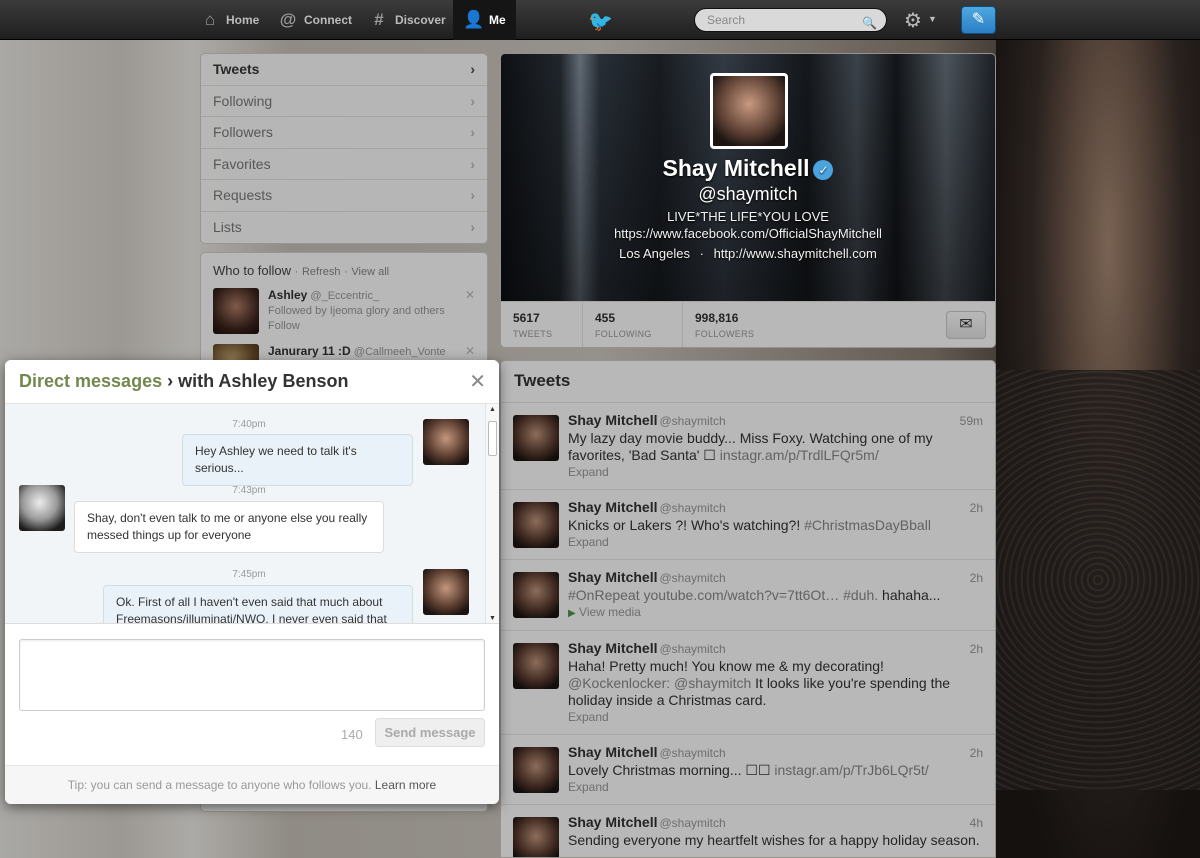 This screenshot has height=858, width=1200. What do you see at coordinates (420, 20) in the screenshot?
I see `nav-discover-label: Discover` at bounding box center [420, 20].